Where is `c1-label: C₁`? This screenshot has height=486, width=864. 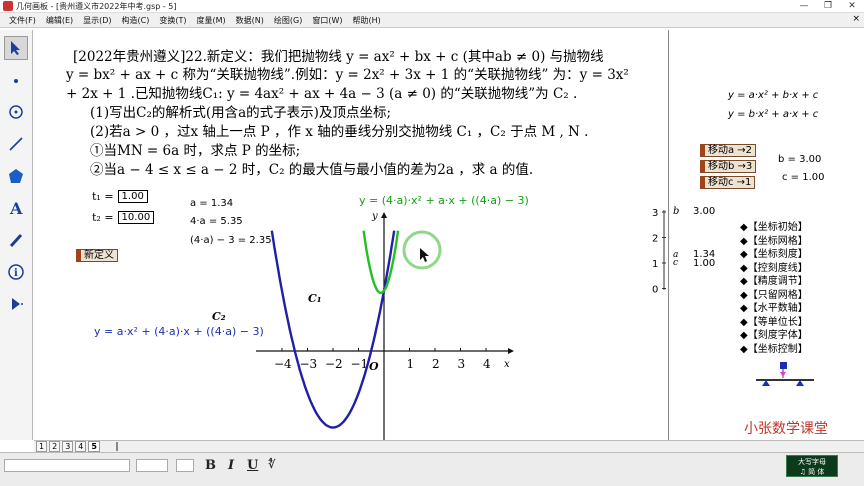
c1-label: C₁ is located at coordinates (315, 298).